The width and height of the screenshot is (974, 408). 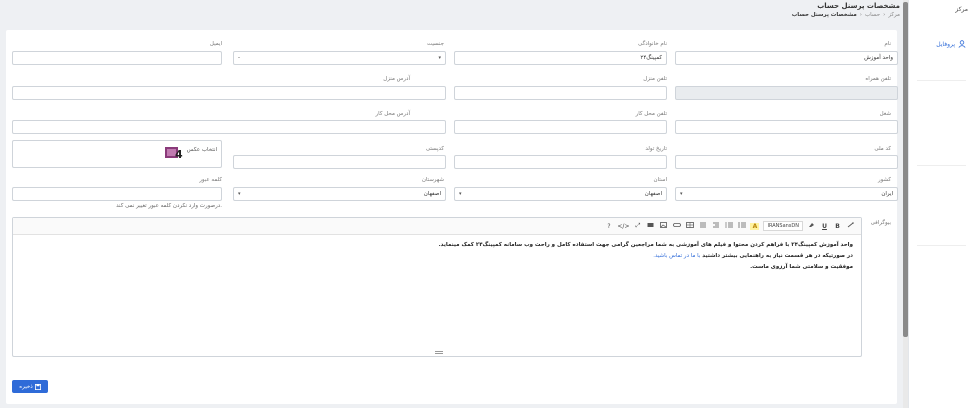 I want to click on table-button, so click(x=689, y=226).